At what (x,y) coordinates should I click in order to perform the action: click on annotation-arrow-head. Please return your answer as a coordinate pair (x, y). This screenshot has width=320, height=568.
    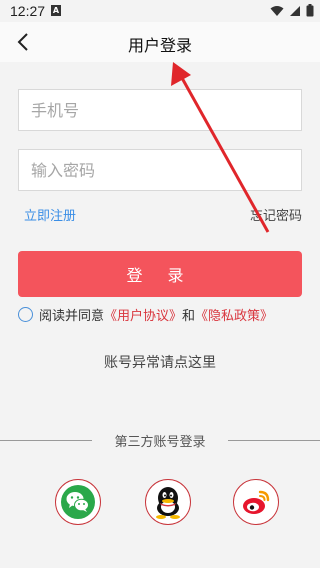
    Looking at the image, I should click on (181, 74).